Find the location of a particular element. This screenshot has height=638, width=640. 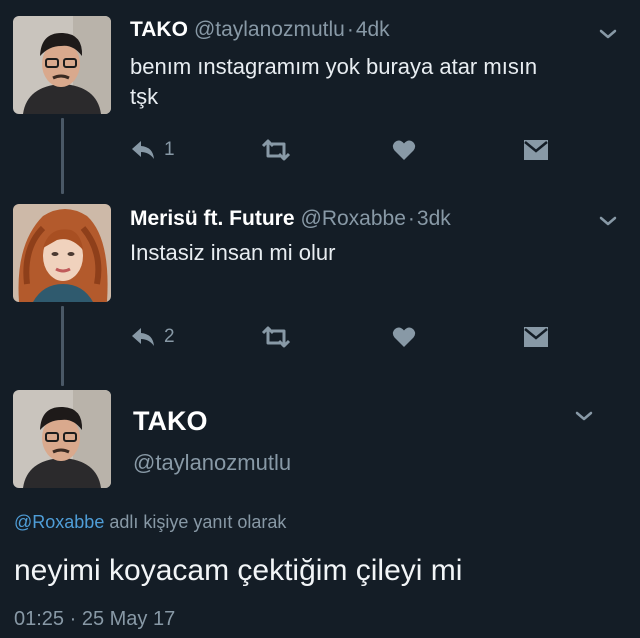

tweet-text: Instasiz insan mi olur is located at coordinates (370, 253).